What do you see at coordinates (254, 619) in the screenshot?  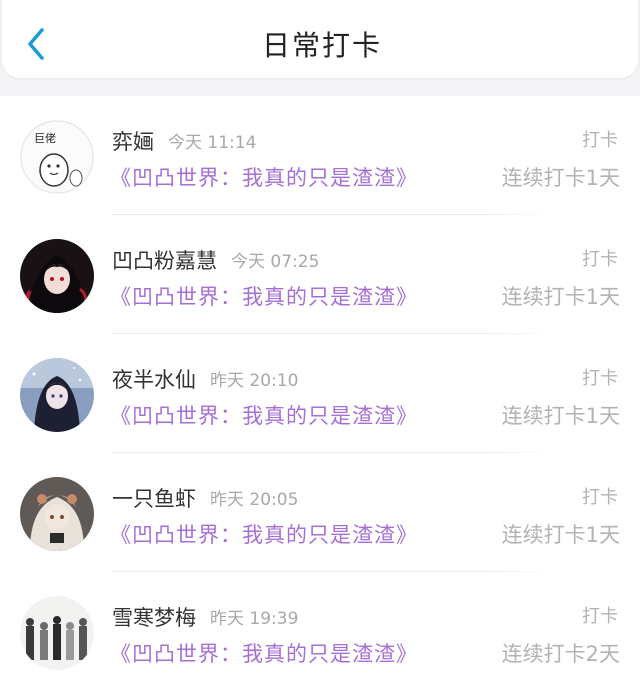 I see `checkin-time: 昨天 19:39` at bounding box center [254, 619].